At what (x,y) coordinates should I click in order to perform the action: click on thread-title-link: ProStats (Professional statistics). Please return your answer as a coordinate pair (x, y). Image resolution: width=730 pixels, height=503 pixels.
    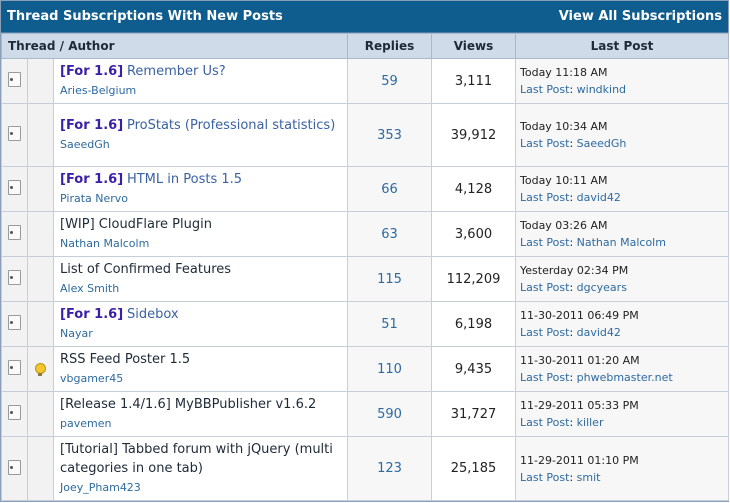
    Looking at the image, I should click on (231, 125).